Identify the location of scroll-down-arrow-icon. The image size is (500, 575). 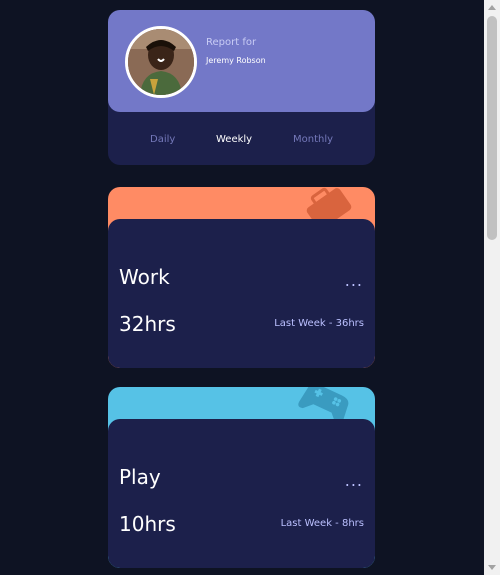
(492, 567).